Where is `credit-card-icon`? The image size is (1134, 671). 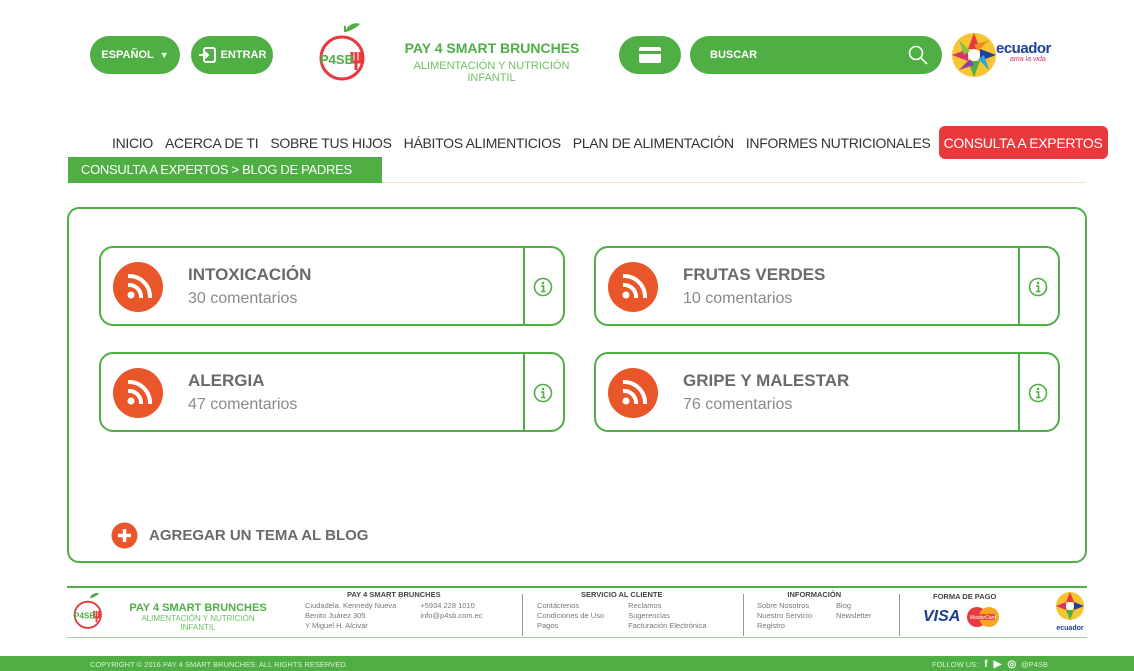
credit-card-icon is located at coordinates (650, 55).